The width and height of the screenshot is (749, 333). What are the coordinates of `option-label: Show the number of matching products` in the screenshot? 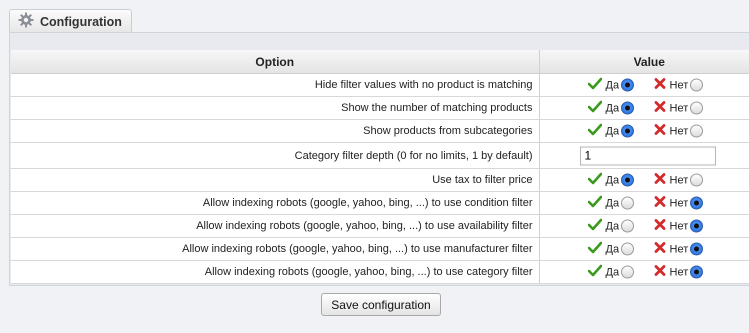 It's located at (275, 108).